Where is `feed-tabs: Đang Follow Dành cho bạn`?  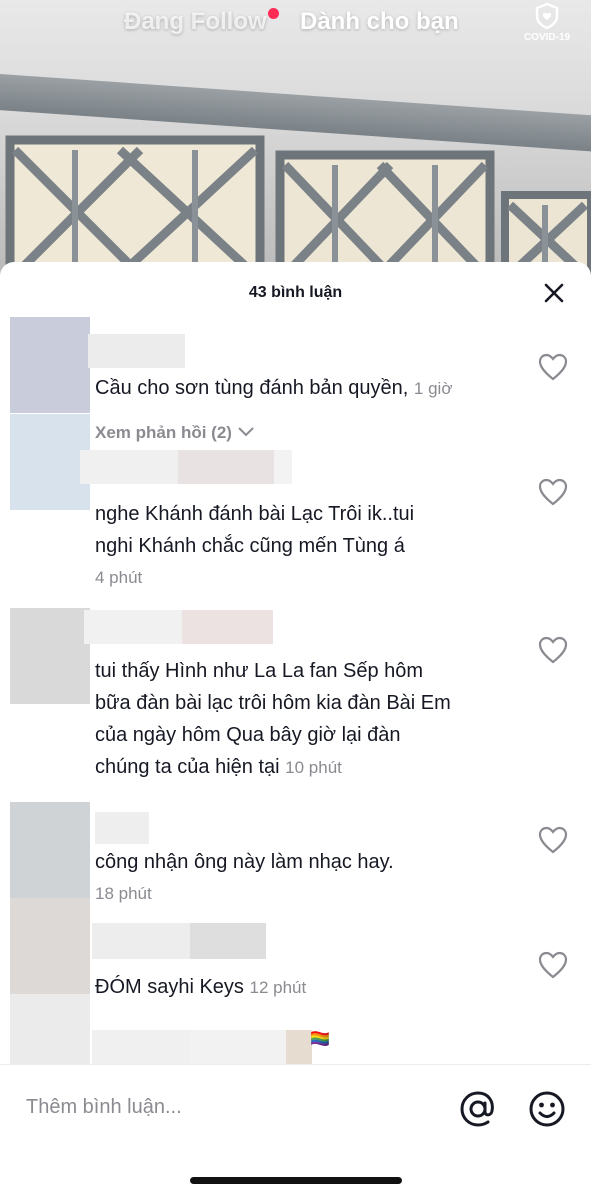
feed-tabs: Đang Follow Dành cho bạn is located at coordinates (295, 22).